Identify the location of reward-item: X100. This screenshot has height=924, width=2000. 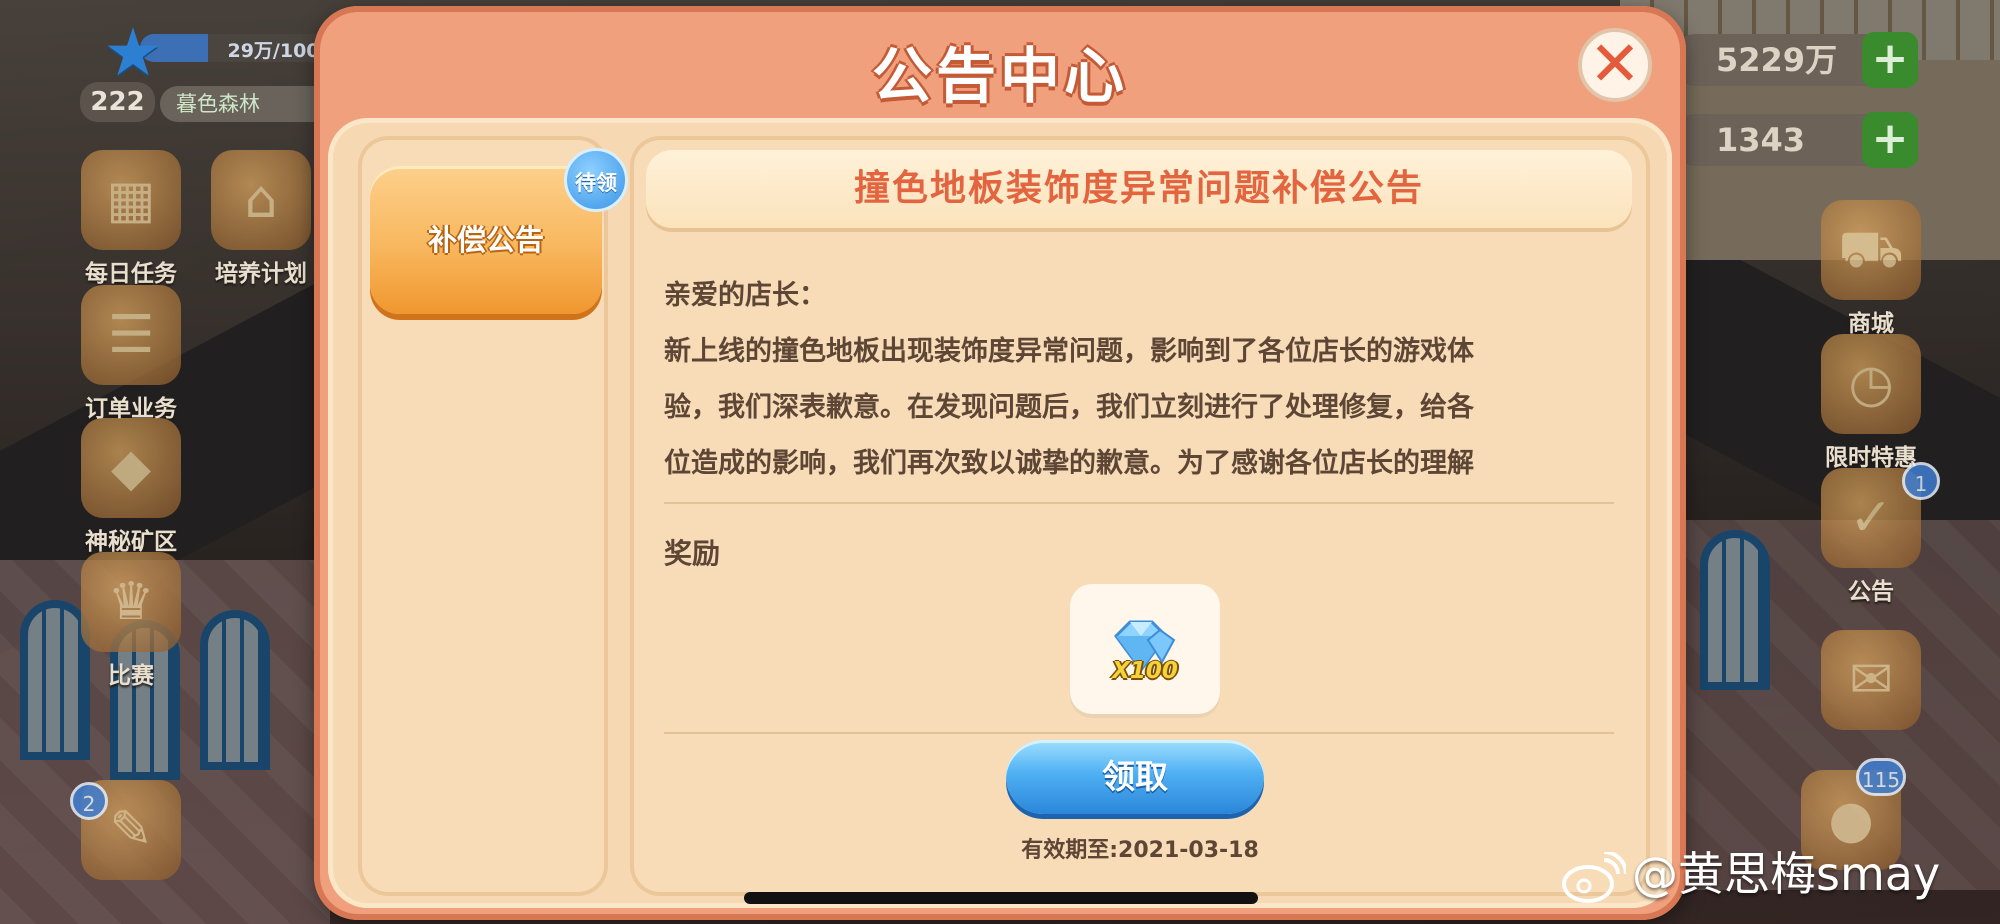
(1145, 649).